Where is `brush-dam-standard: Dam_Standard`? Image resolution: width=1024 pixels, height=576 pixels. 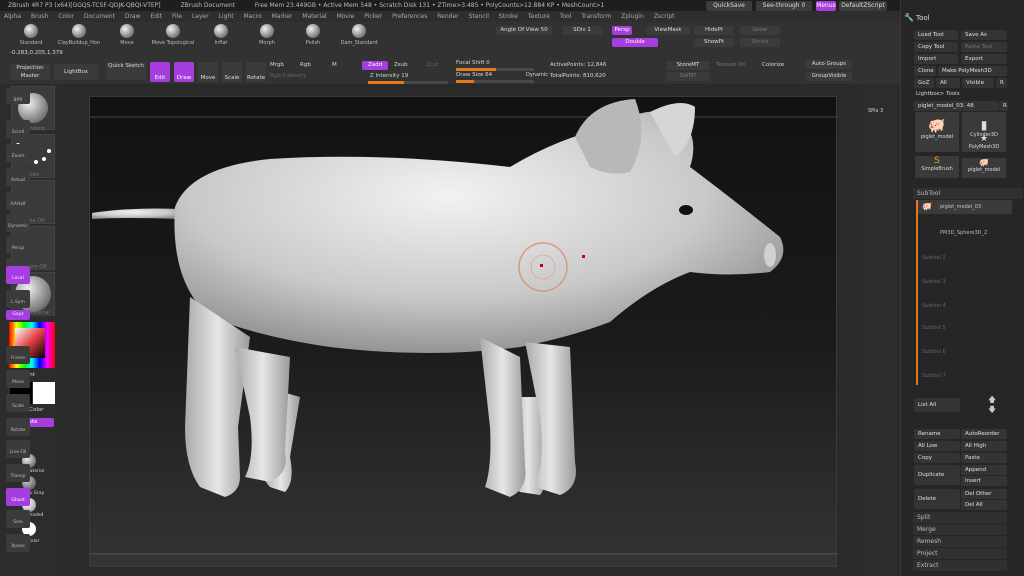
brush-dam-standard: Dam_Standard is located at coordinates (359, 35).